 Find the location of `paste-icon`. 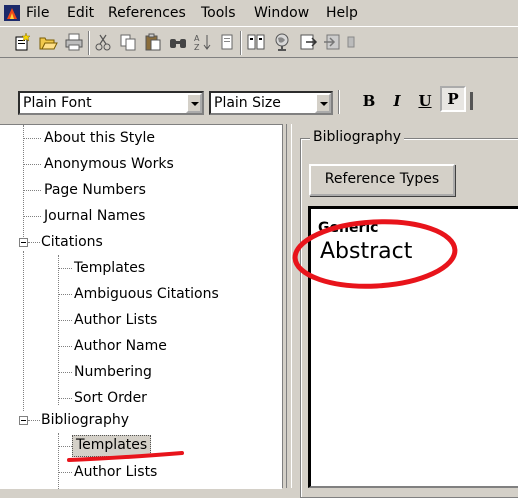

paste-icon is located at coordinates (153, 42).